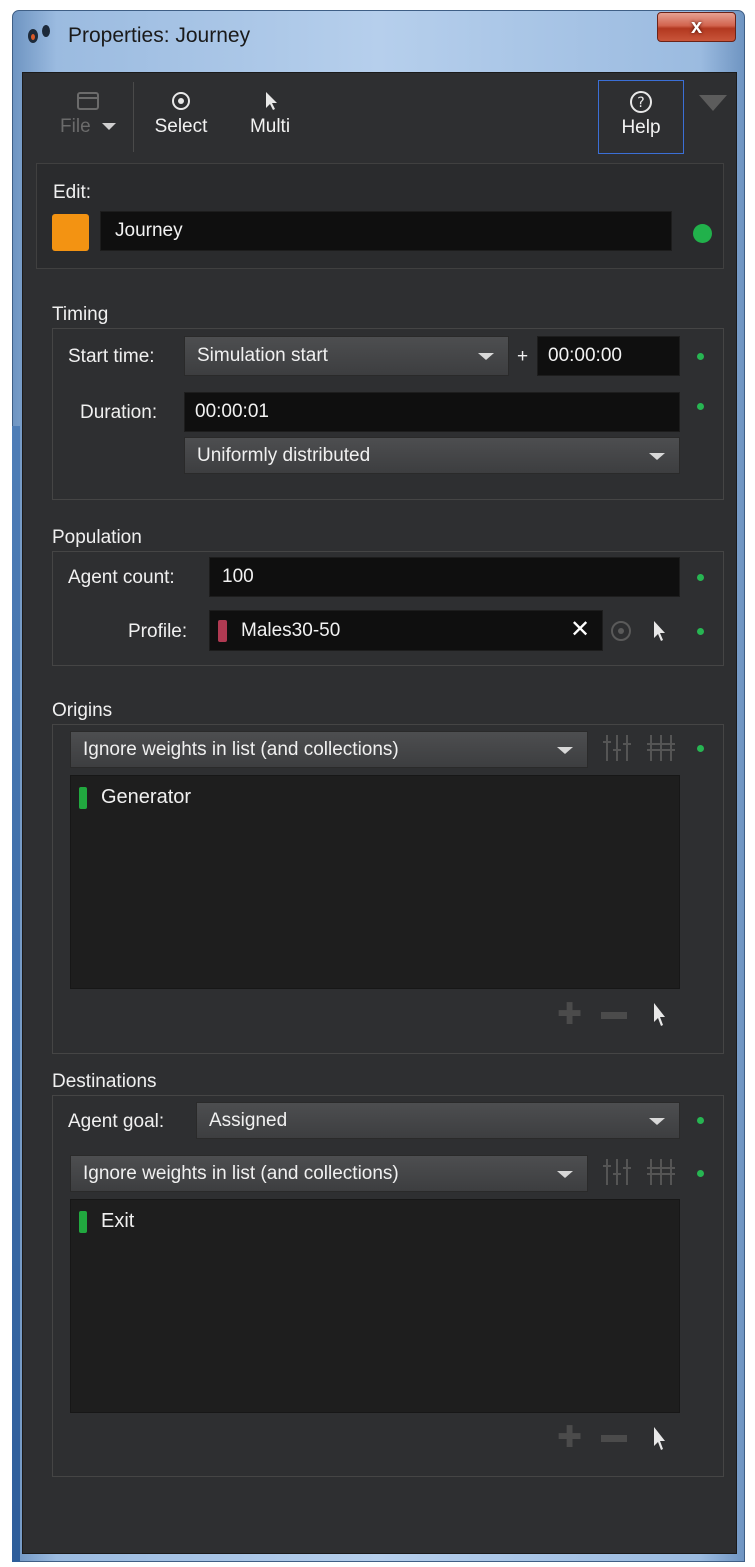 Image resolution: width=755 pixels, height=1567 pixels. I want to click on start-time-label: Start time:, so click(111, 356).